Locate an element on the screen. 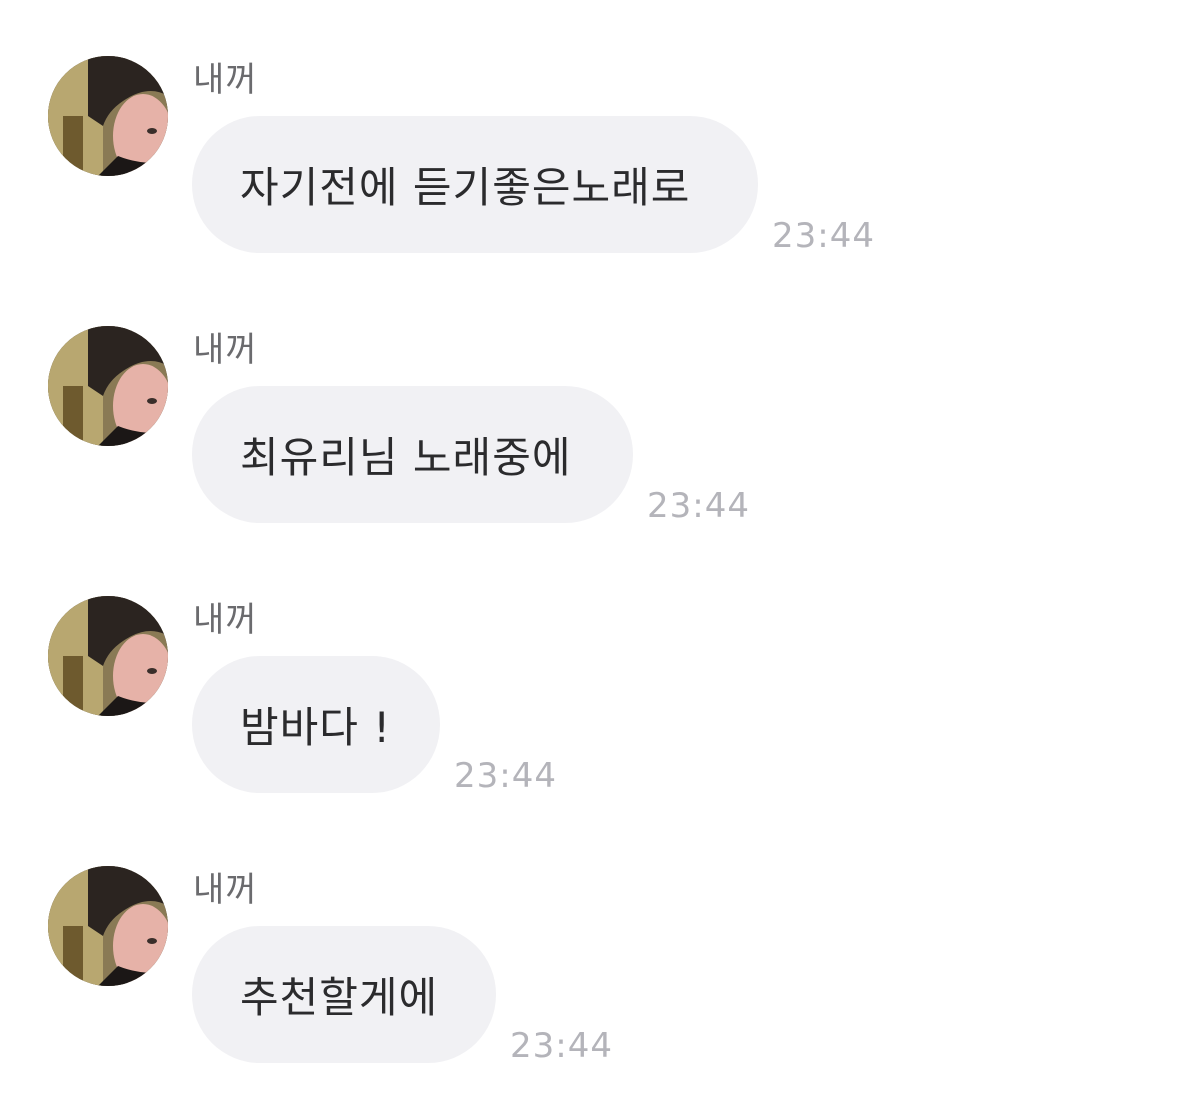 The image size is (1179, 1110). message-bubble: 추천할게에 is located at coordinates (344, 994).